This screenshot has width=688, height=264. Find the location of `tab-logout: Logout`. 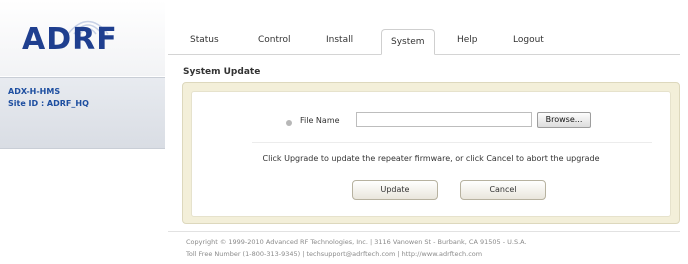

tab-logout: Logout is located at coordinates (528, 40).